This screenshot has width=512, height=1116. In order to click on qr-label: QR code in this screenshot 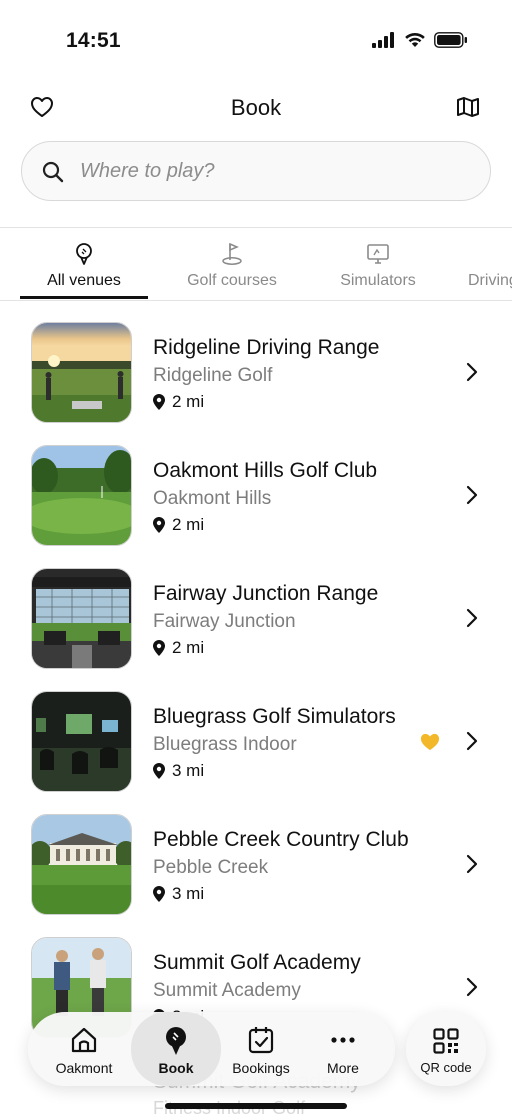, I will do `click(446, 1067)`.